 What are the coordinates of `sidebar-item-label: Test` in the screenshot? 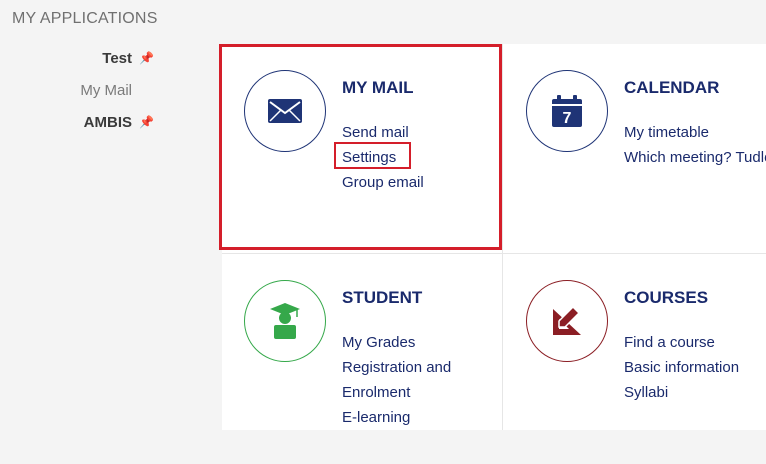 It's located at (117, 58).